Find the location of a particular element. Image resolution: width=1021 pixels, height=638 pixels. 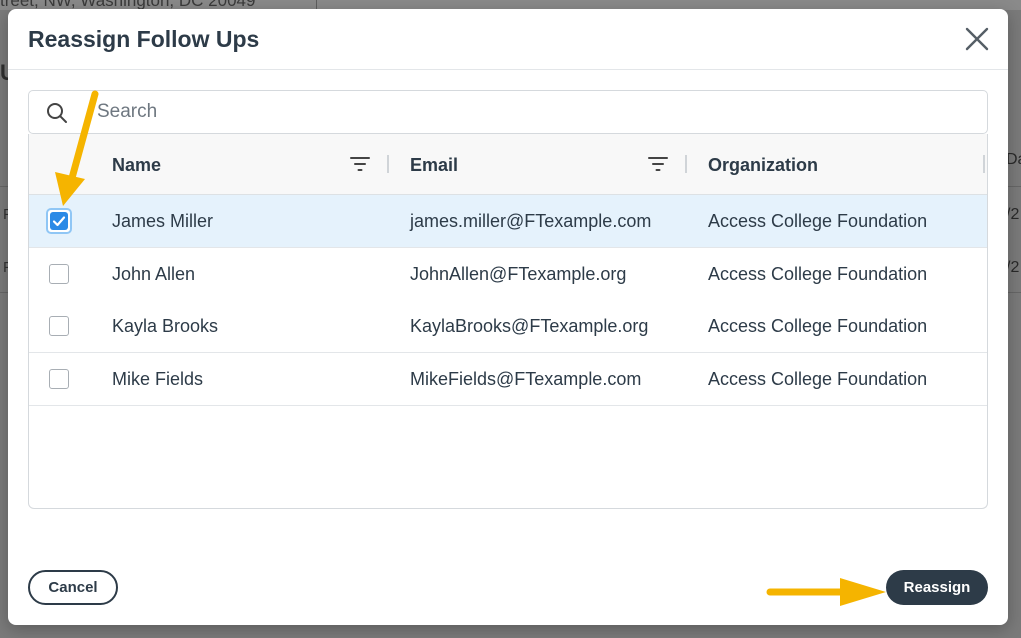

cell-name: John Allen is located at coordinates (154, 274).